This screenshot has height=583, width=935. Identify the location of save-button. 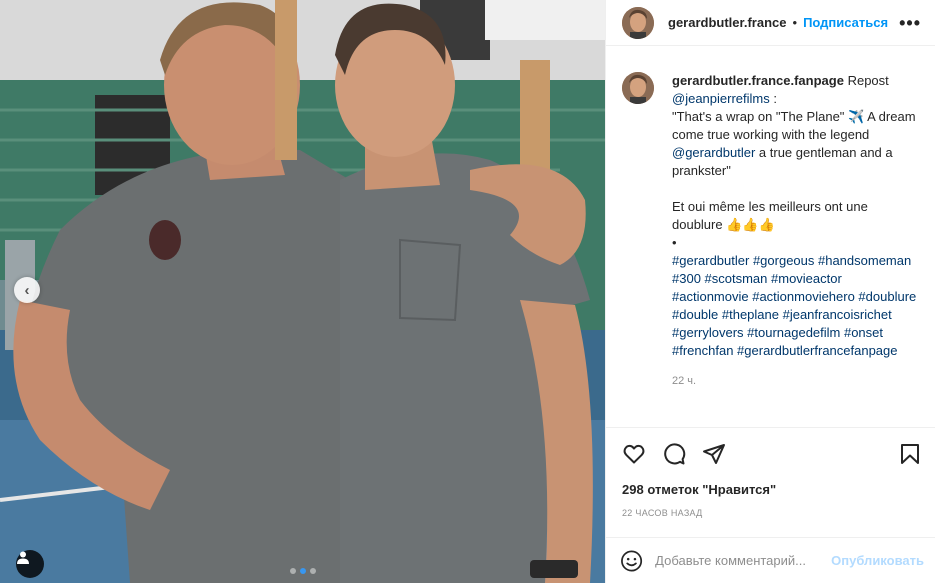
(910, 454).